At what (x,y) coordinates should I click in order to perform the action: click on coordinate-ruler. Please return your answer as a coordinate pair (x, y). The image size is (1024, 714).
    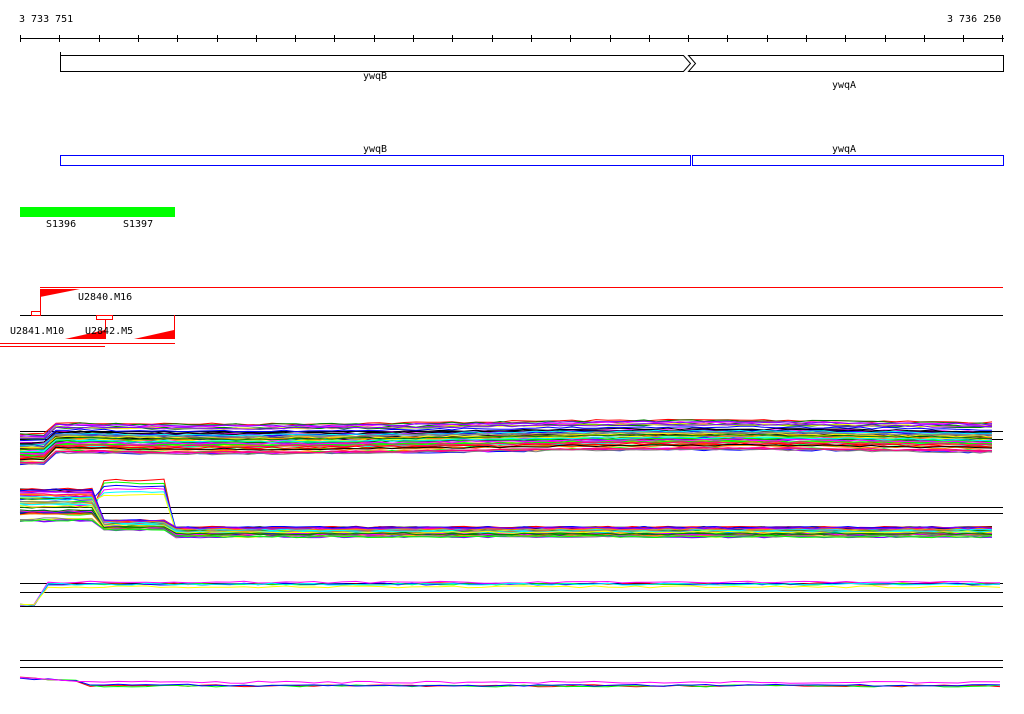
    Looking at the image, I should click on (512, 38).